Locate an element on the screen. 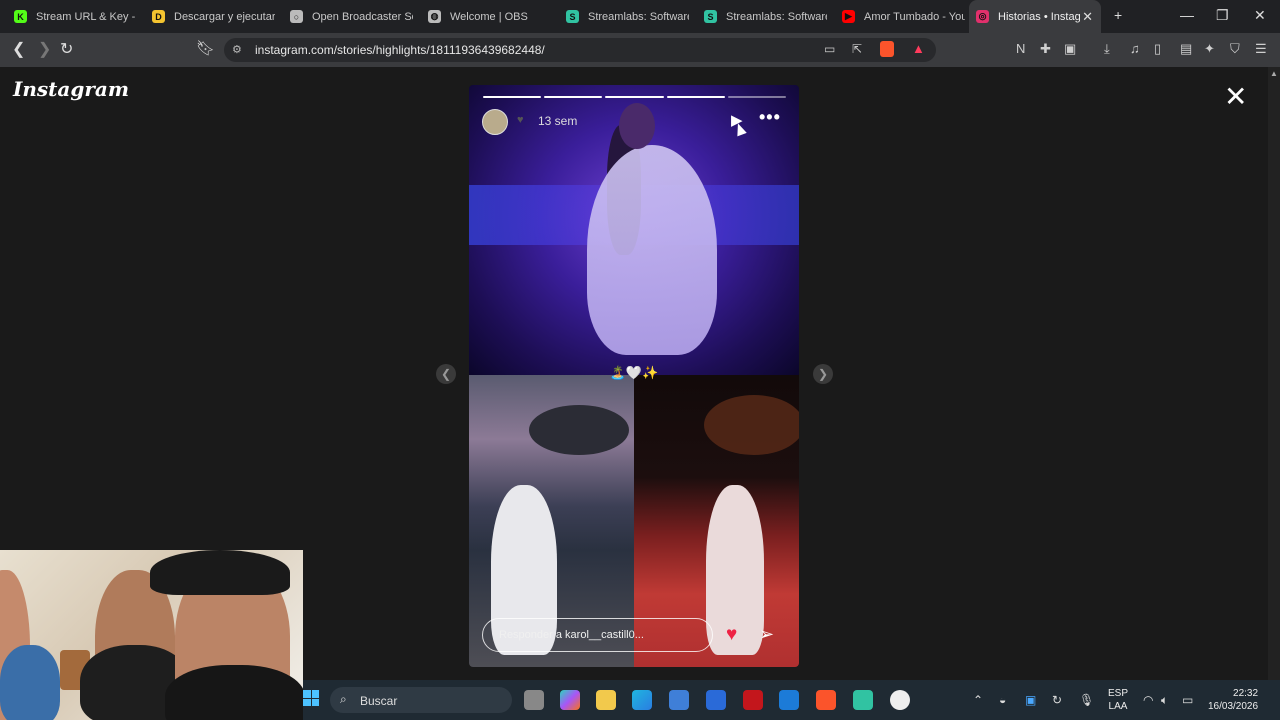 This screenshot has height=720, width=1280. sidebar-icon: ▯ is located at coordinates (1157, 49).